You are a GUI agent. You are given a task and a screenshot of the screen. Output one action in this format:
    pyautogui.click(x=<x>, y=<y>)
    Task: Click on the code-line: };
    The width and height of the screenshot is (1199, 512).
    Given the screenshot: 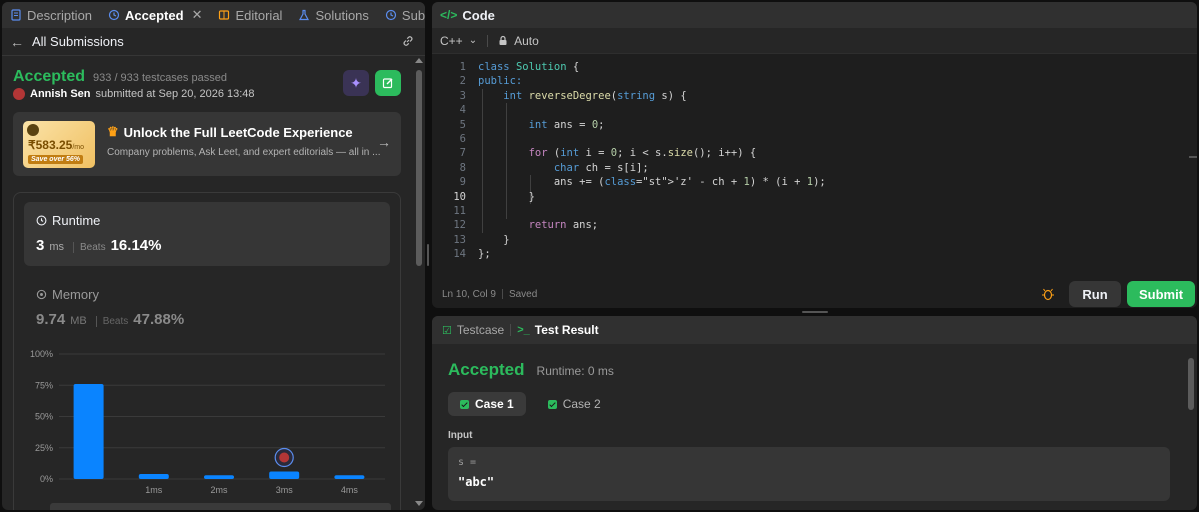 What is the action you would take?
    pyautogui.click(x=652, y=254)
    